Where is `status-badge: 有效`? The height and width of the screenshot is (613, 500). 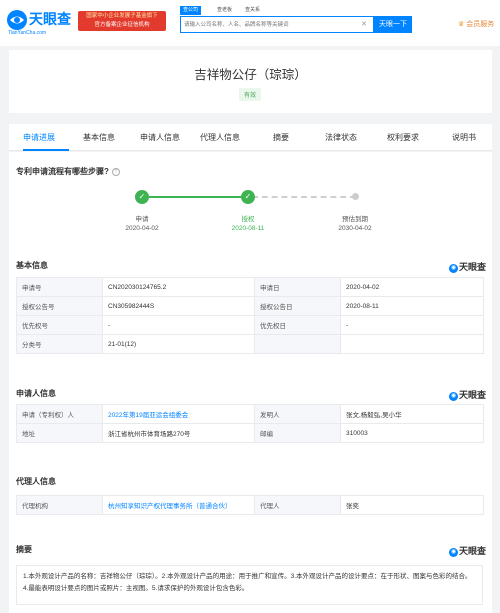
status-badge: 有效 is located at coordinates (250, 94).